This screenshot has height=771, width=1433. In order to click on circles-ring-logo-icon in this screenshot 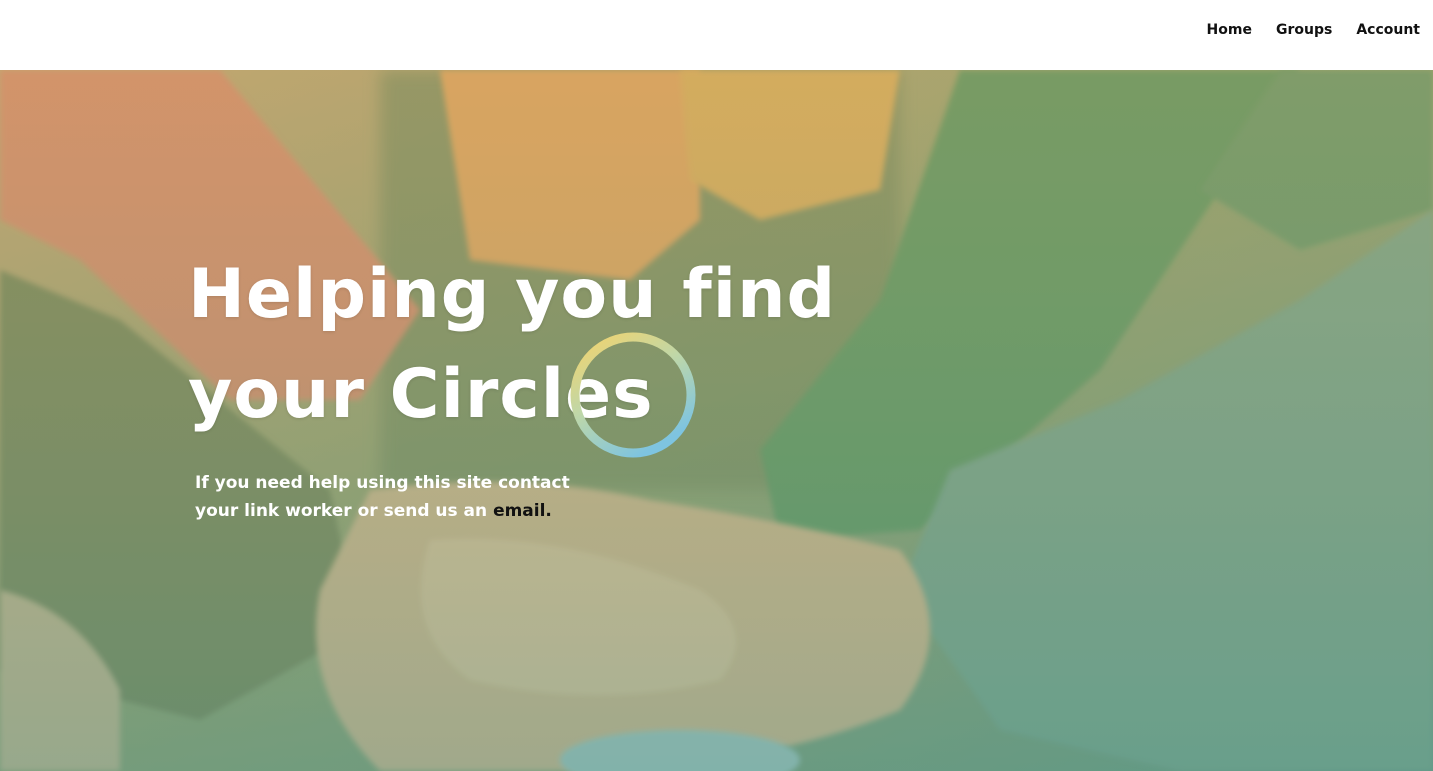, I will do `click(633, 395)`.